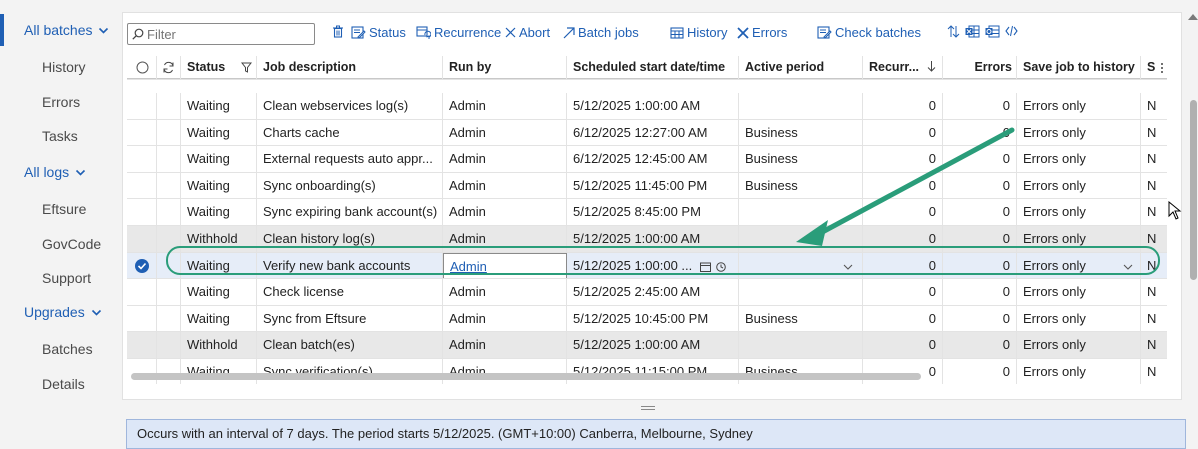 The image size is (1198, 449). I want to click on select-all-cell, so click(142, 67).